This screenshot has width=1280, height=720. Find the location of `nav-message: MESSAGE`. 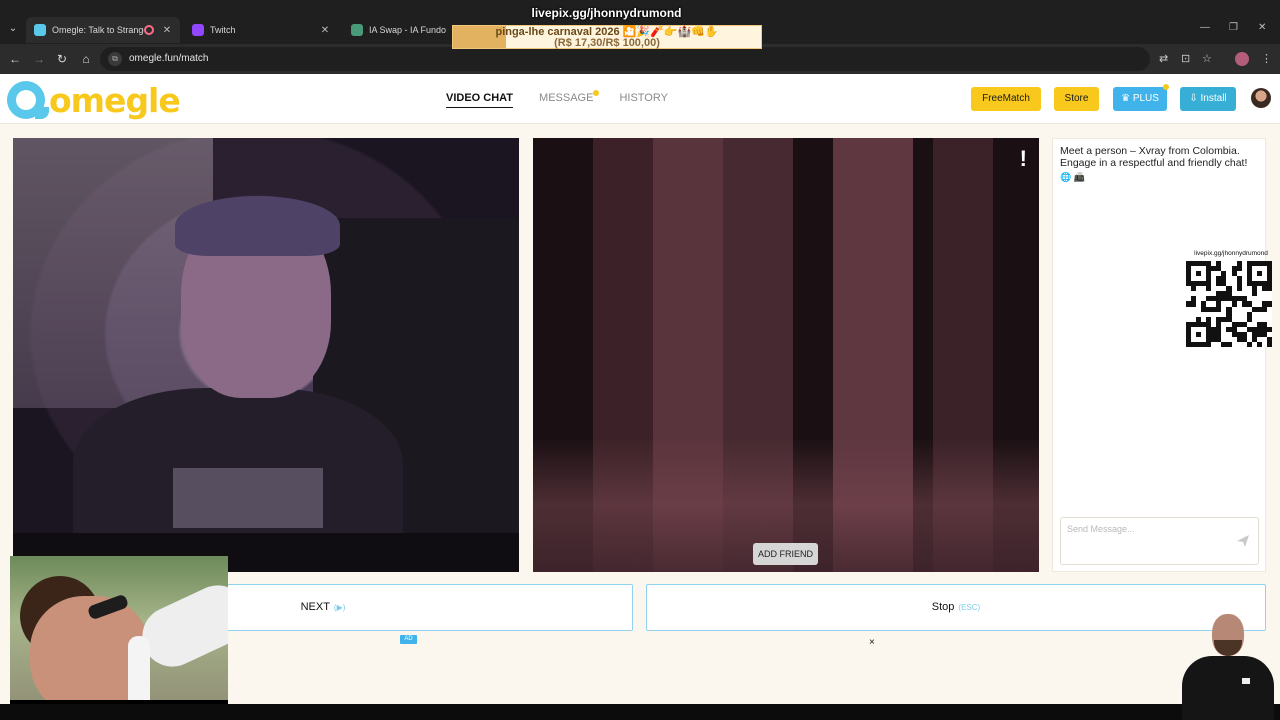

nav-message: MESSAGE is located at coordinates (569, 99).